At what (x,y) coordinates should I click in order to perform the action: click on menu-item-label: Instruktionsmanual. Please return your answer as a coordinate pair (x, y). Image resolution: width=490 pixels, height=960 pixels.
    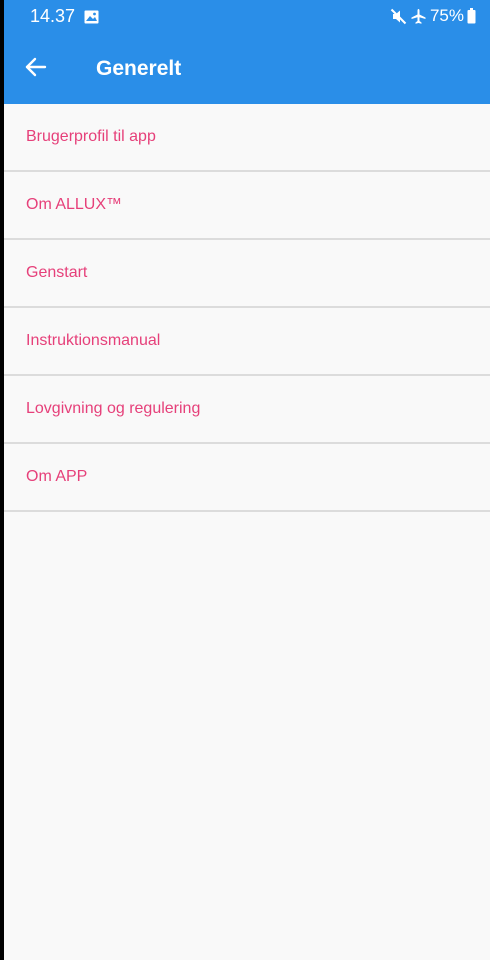
    Looking at the image, I should click on (93, 340).